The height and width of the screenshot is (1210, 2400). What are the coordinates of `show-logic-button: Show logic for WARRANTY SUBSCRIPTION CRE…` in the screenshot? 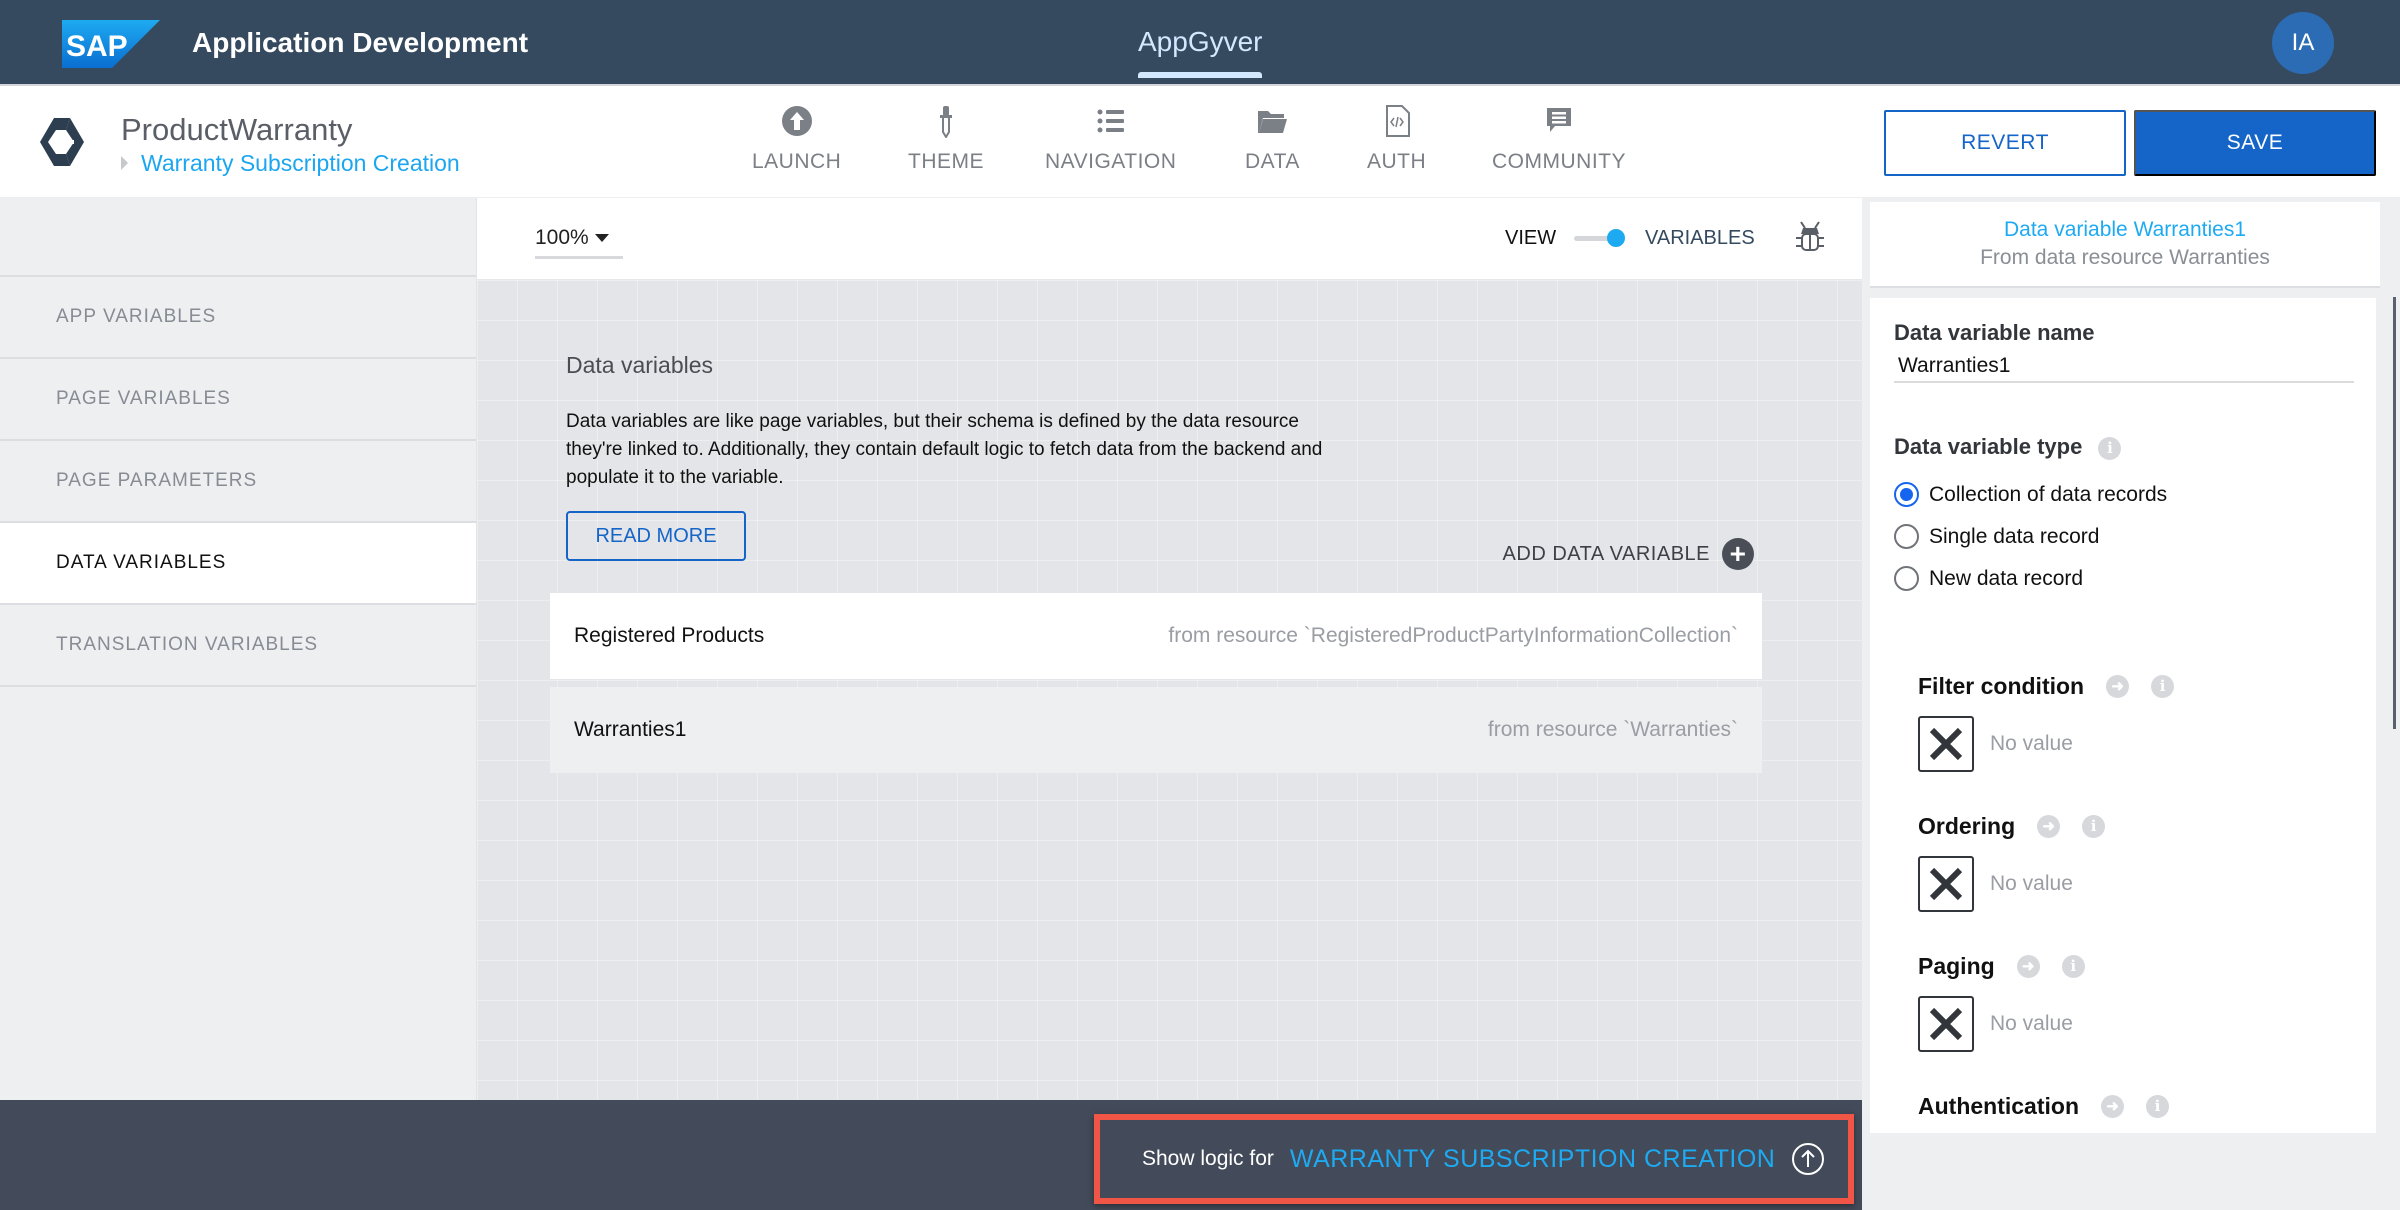 It's located at (1474, 1159).